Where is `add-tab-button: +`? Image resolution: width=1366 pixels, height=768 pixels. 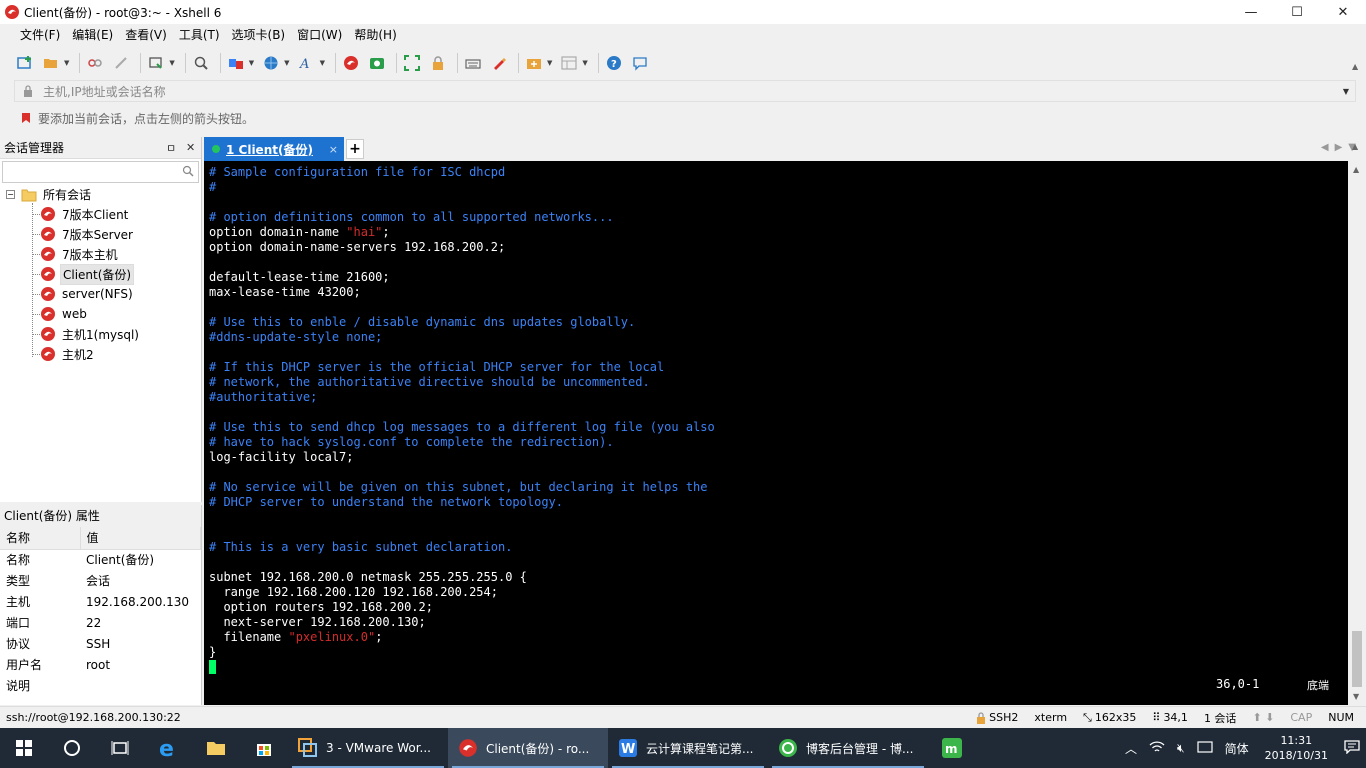 add-tab-button: + is located at coordinates (355, 149).